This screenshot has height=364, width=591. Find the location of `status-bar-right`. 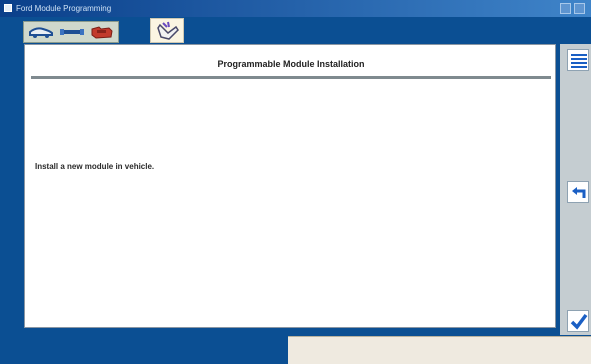

status-bar-right is located at coordinates (439, 350).